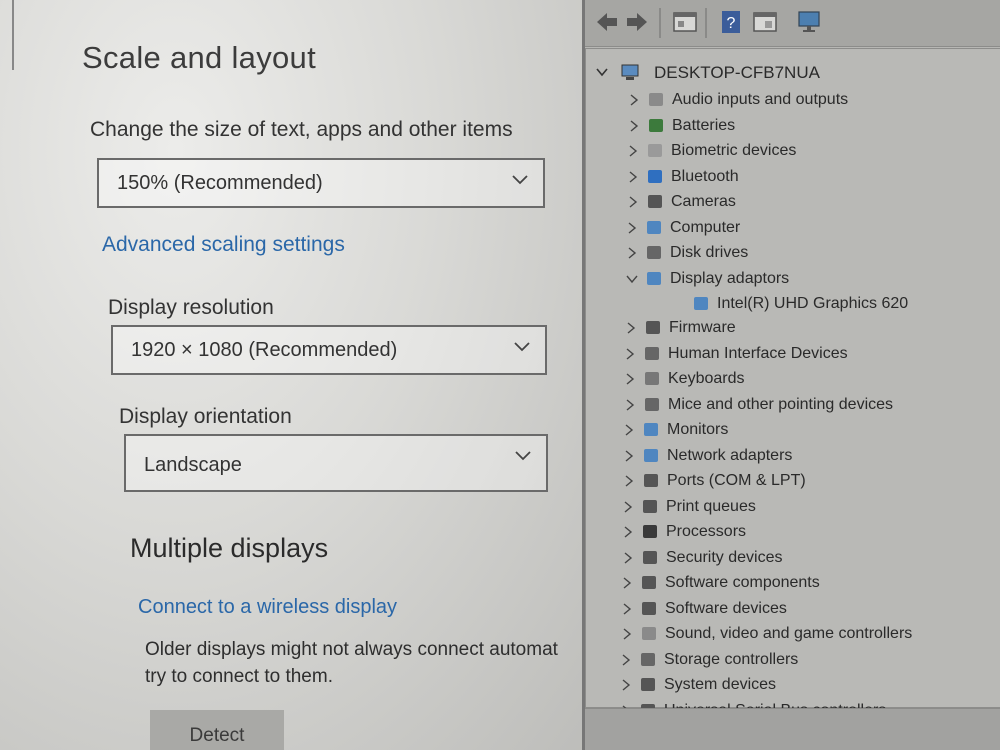 The image size is (1000, 750). I want to click on fingerprint-icon, so click(655, 150).